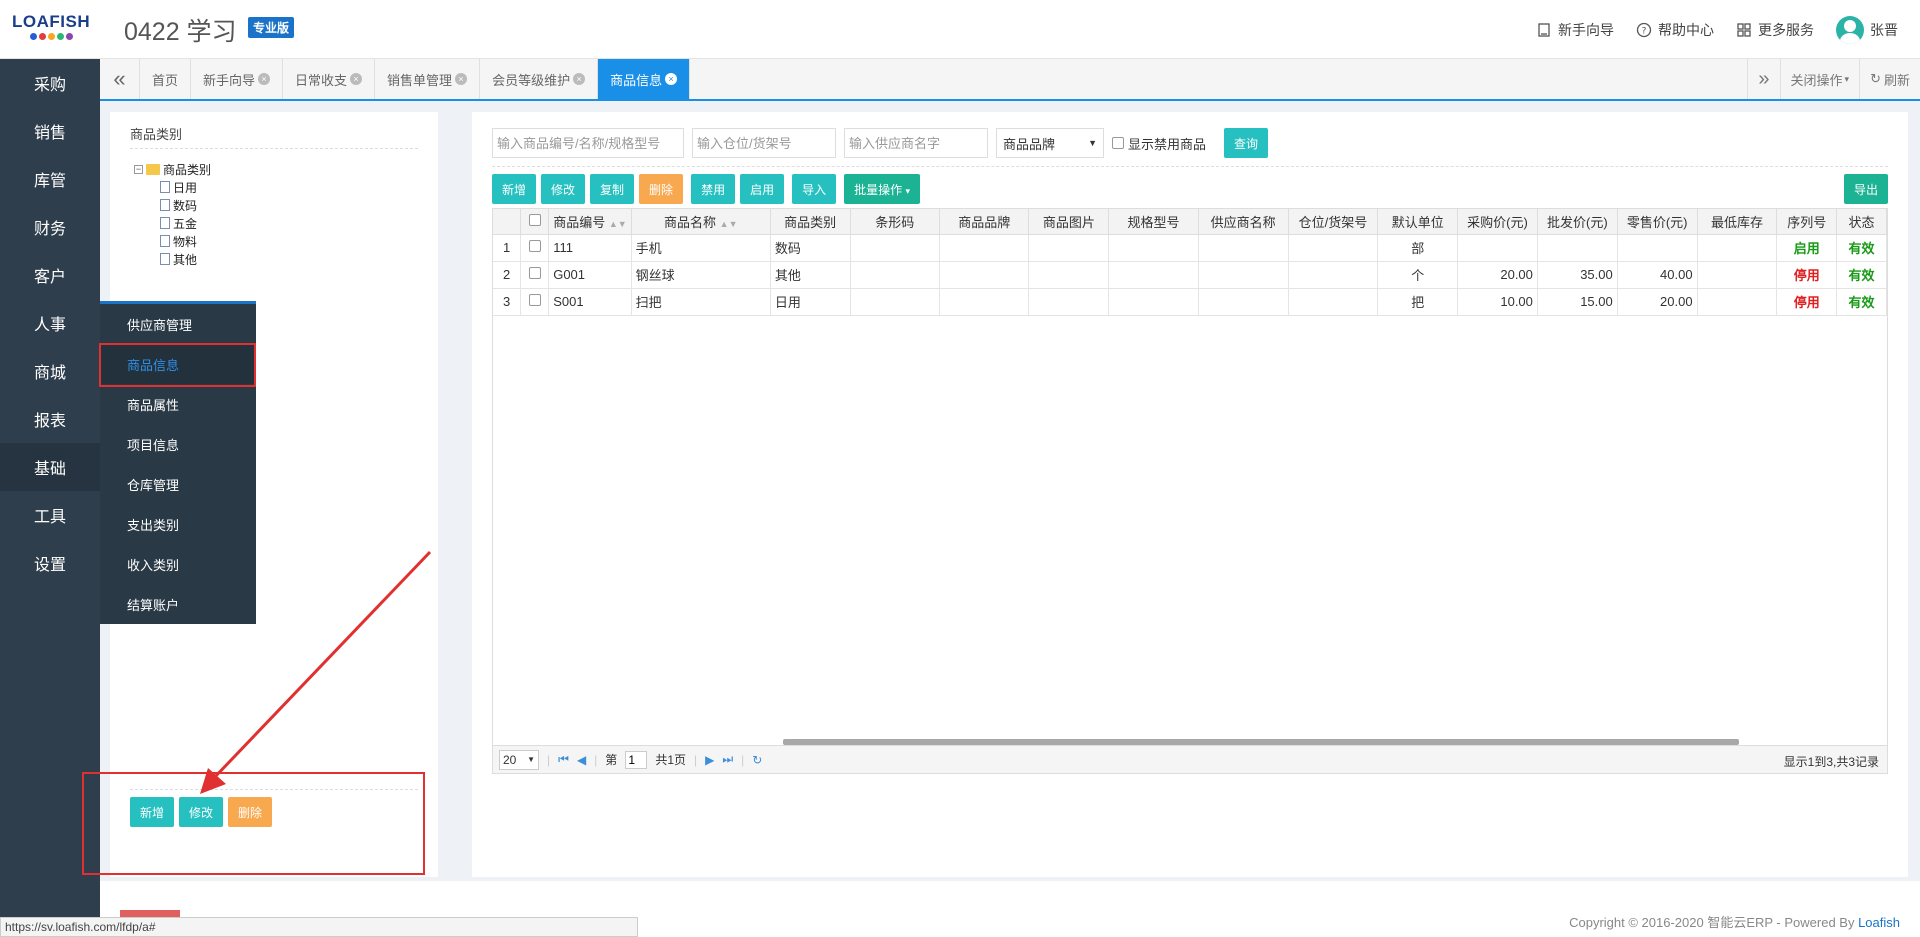 The width and height of the screenshot is (1920, 937). I want to click on cell-unit: 个, so click(1418, 275).